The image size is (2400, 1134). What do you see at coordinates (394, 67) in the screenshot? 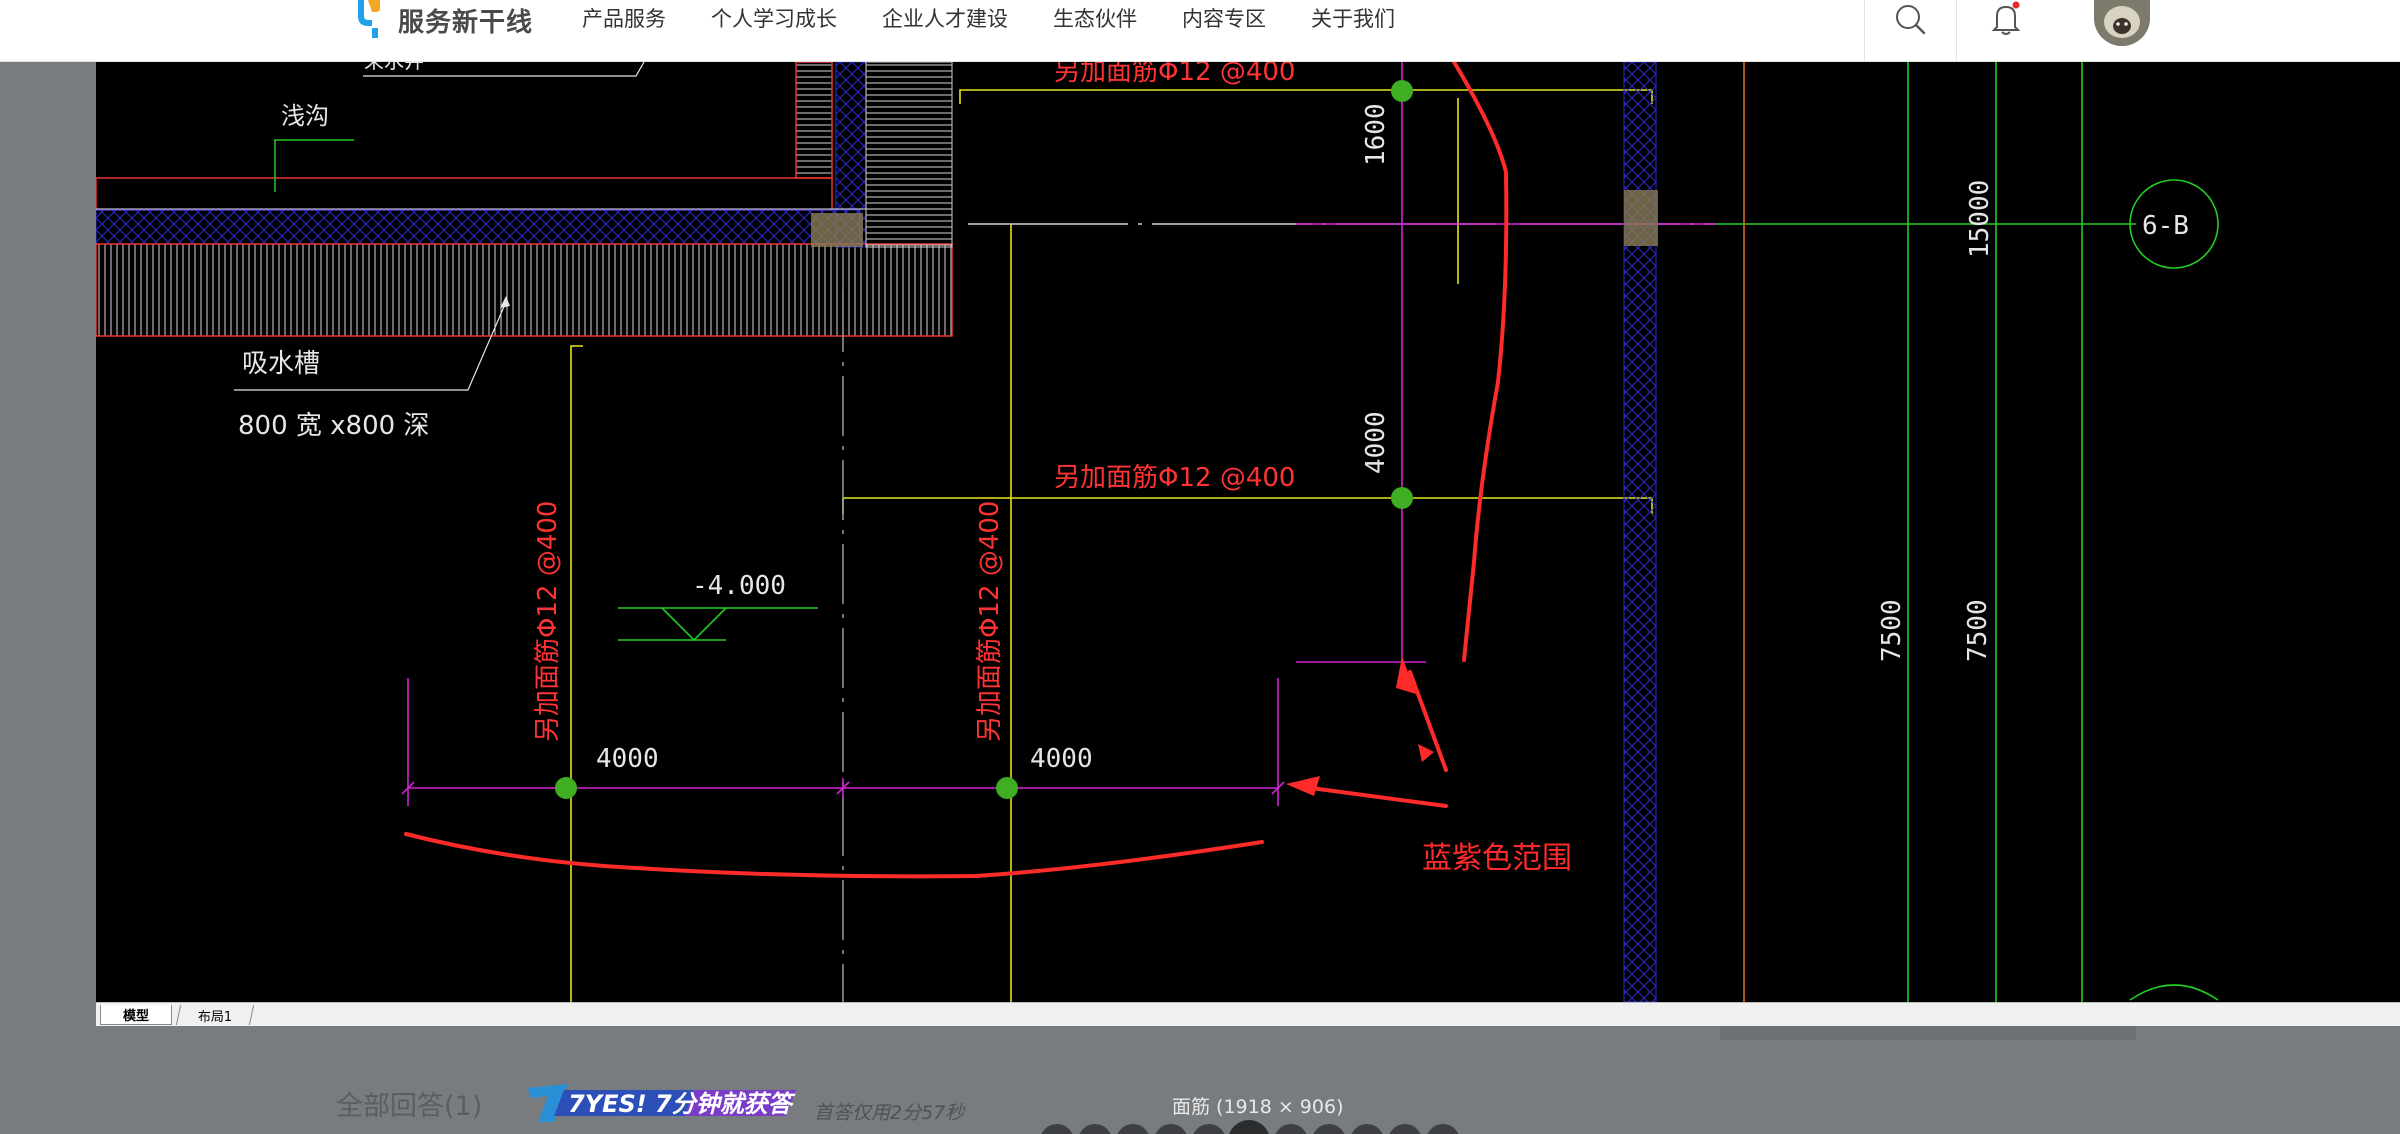
I see `label-top-left: 采水井` at bounding box center [394, 67].